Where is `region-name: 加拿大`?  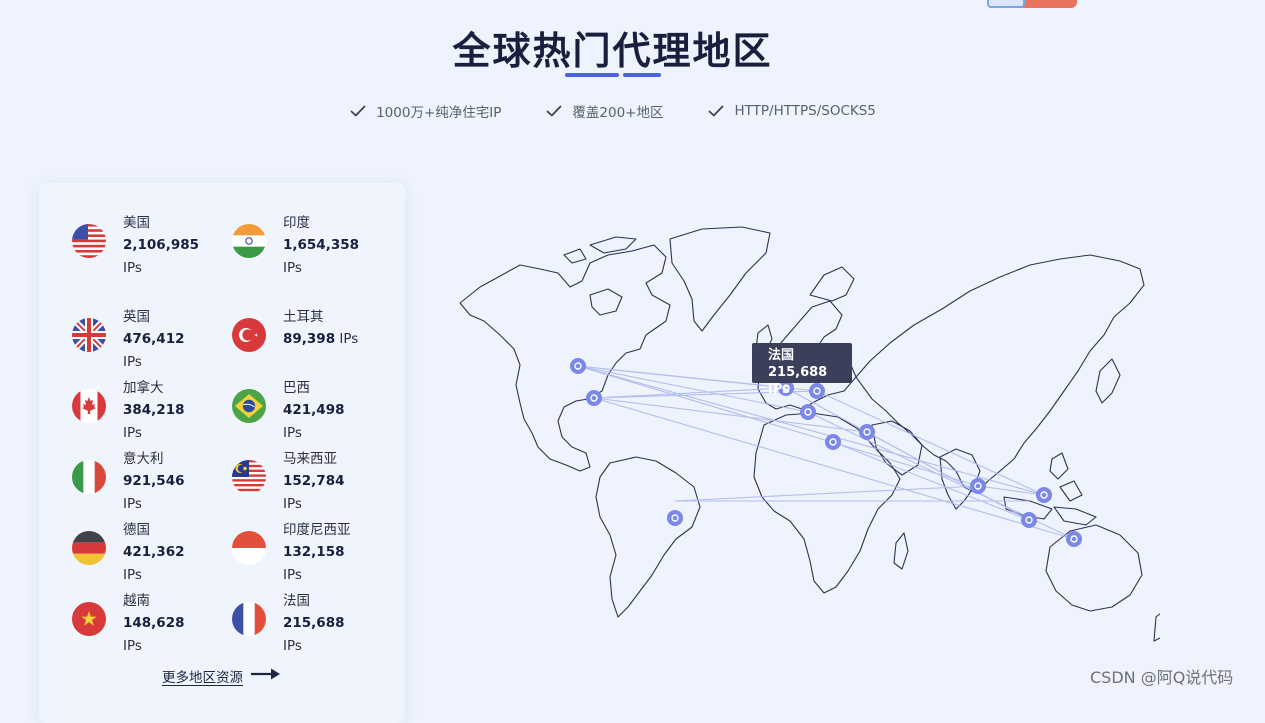 region-name: 加拿大 is located at coordinates (143, 388).